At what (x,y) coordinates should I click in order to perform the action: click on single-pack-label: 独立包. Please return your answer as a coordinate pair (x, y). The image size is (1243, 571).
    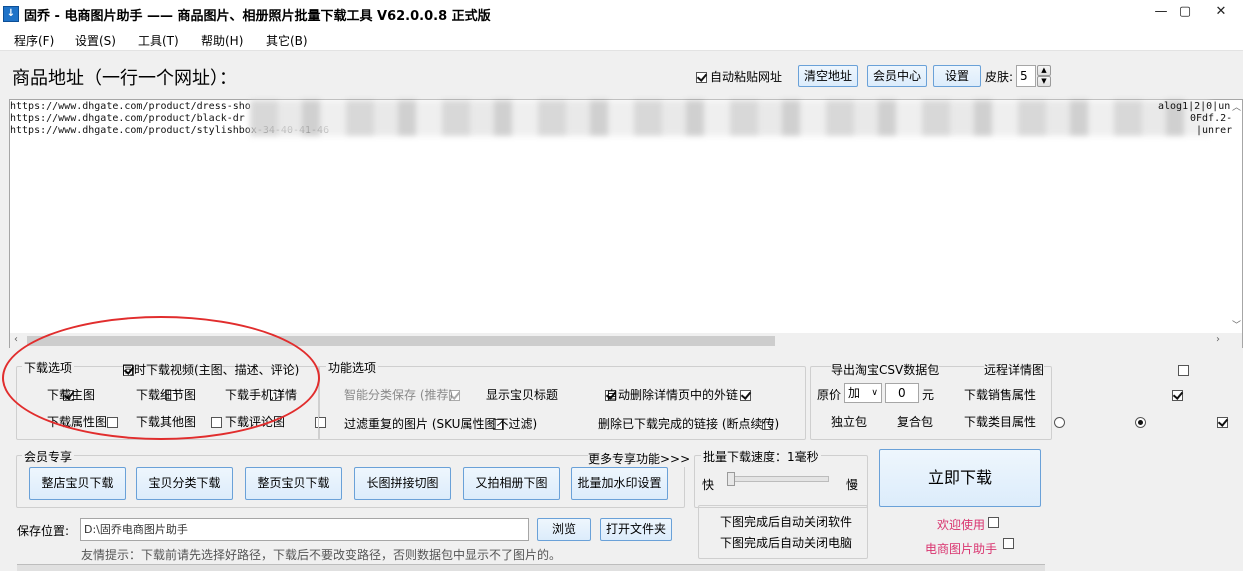
    Looking at the image, I should click on (849, 422).